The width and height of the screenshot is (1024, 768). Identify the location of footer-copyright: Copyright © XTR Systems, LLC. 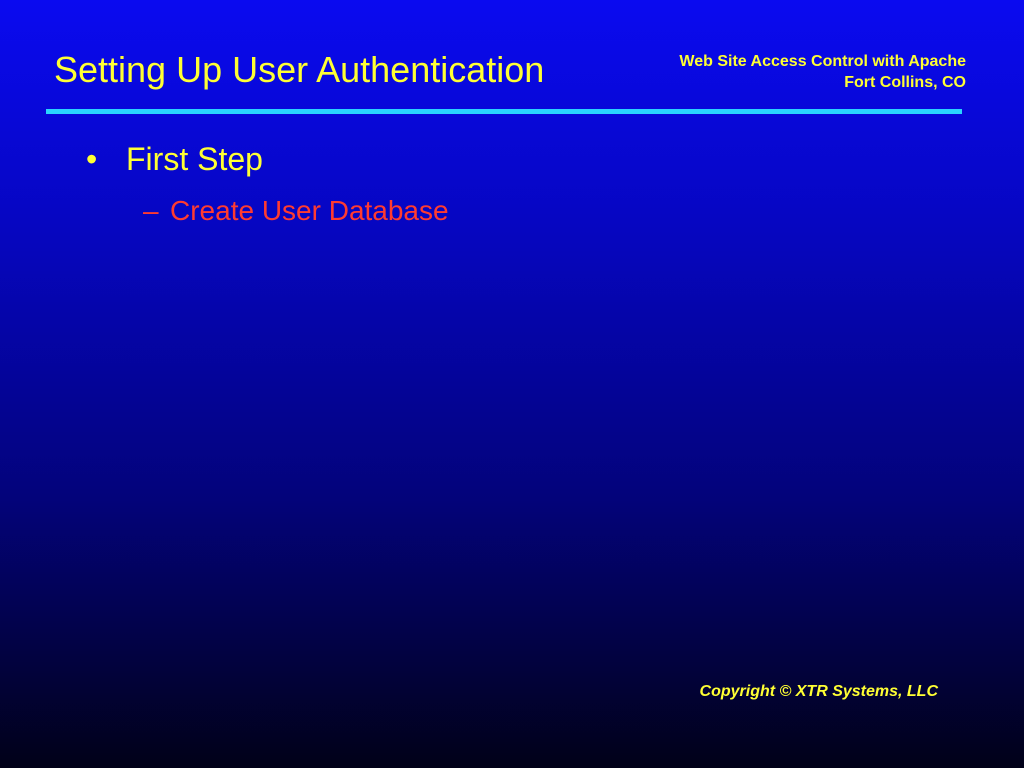
(818, 691).